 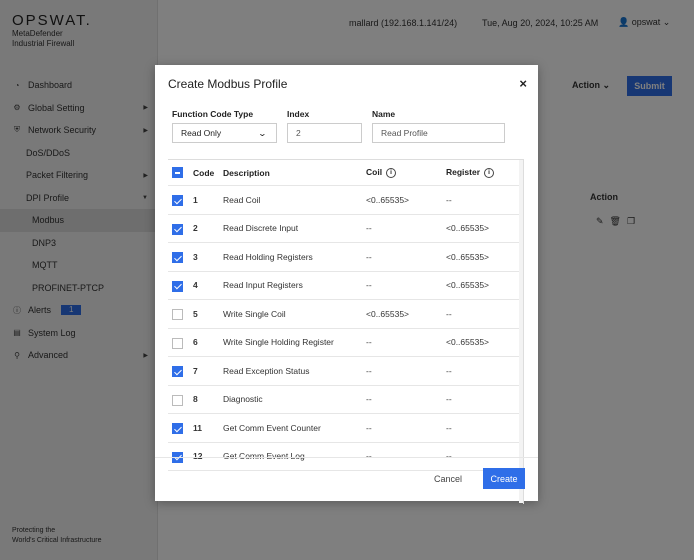 What do you see at coordinates (262, 133) in the screenshot?
I see `chevron-down-icon: ⌄` at bounding box center [262, 133].